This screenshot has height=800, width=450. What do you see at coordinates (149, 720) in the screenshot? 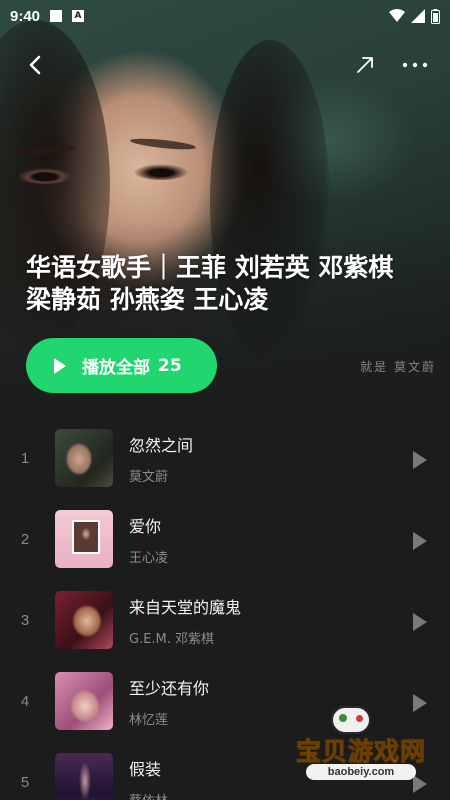
I see `song-artist: 林忆莲` at bounding box center [149, 720].